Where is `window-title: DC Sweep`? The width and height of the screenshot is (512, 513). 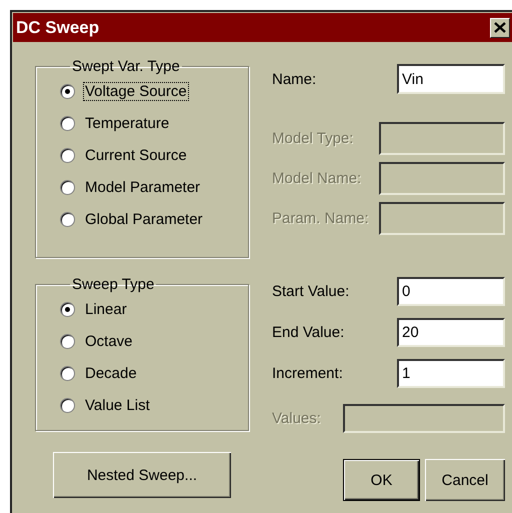 window-title: DC Sweep is located at coordinates (58, 28).